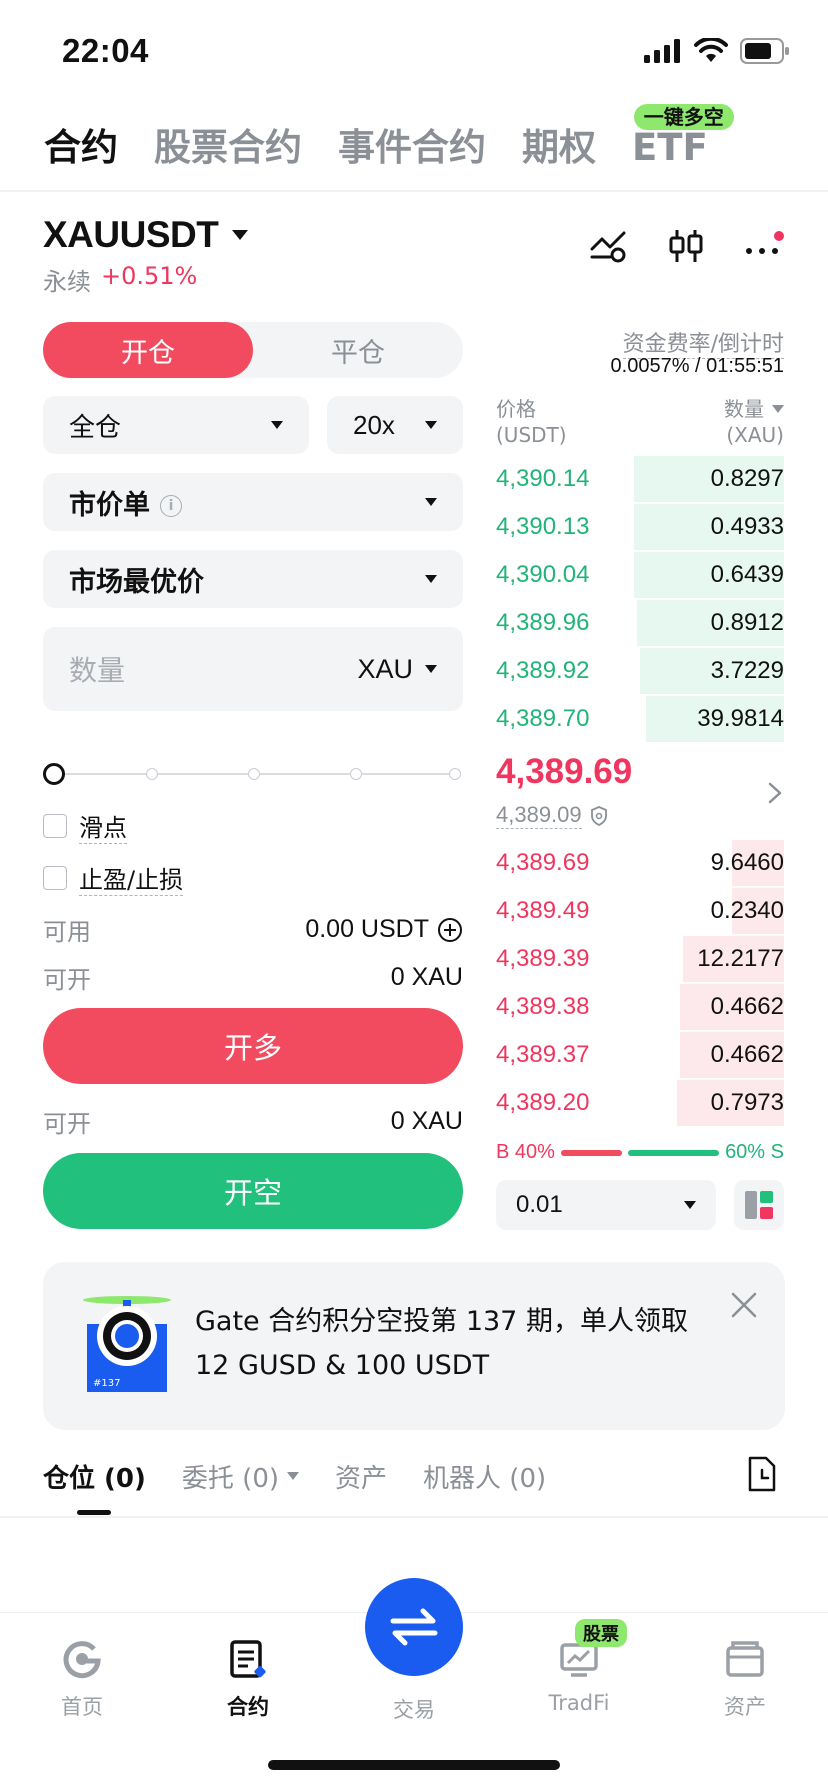 Image resolution: width=828 pixels, height=1792 pixels. Describe the element at coordinates (640, 623) in the screenshot. I see `ask-row: 4,389.96 0.8912` at that location.